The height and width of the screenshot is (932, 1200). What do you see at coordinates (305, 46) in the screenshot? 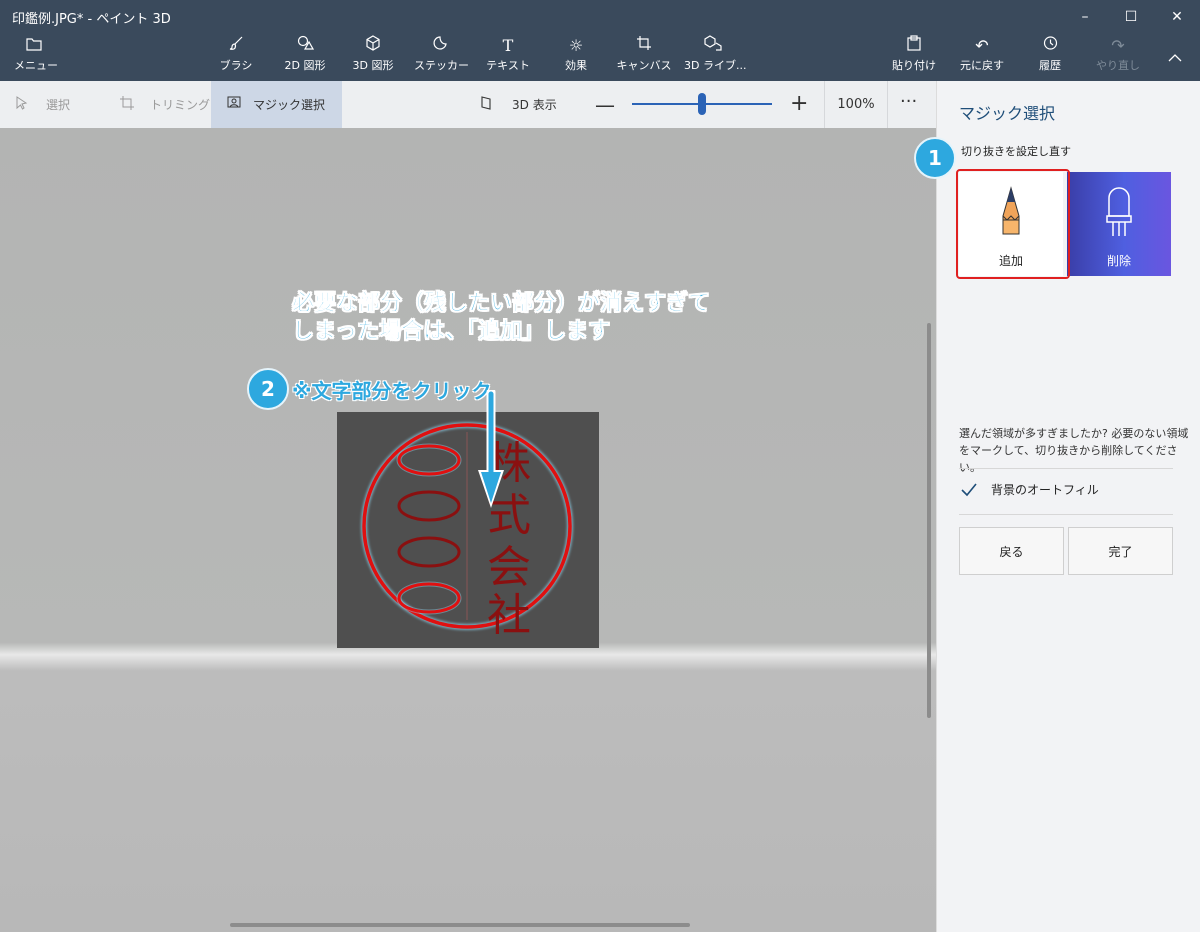
I see `shapes-2d-icon` at bounding box center [305, 46].